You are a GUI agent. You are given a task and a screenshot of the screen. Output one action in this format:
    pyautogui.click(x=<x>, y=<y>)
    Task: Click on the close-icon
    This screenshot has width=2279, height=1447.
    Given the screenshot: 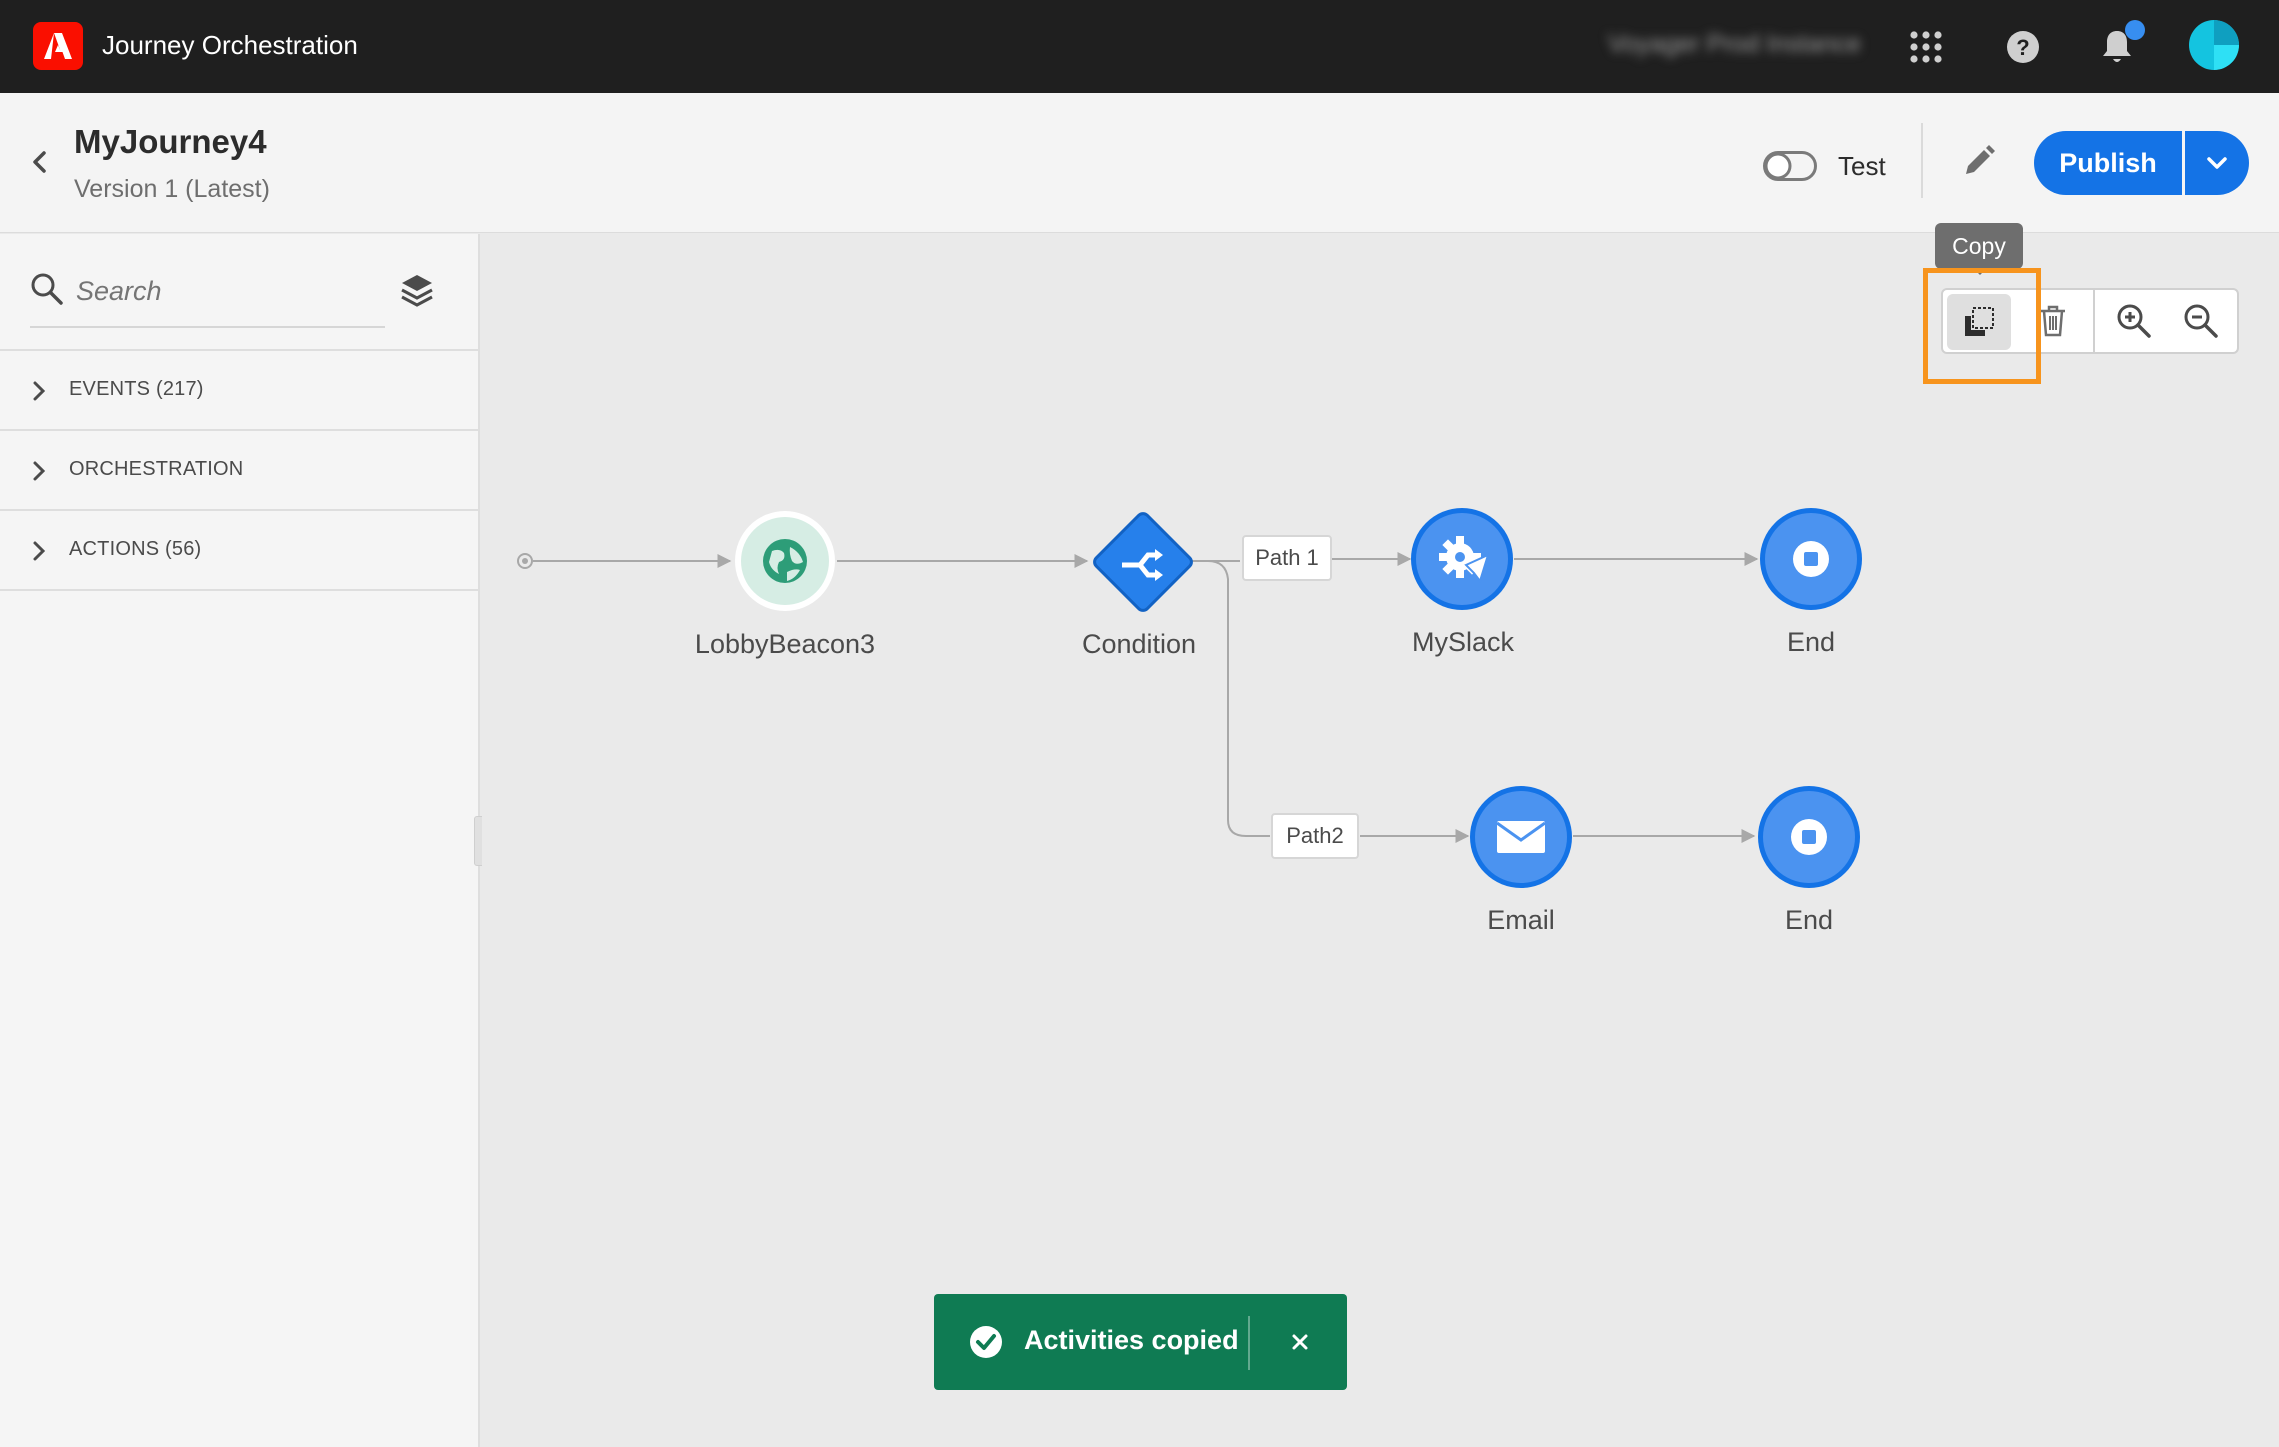 What is the action you would take?
    pyautogui.click(x=1300, y=1342)
    